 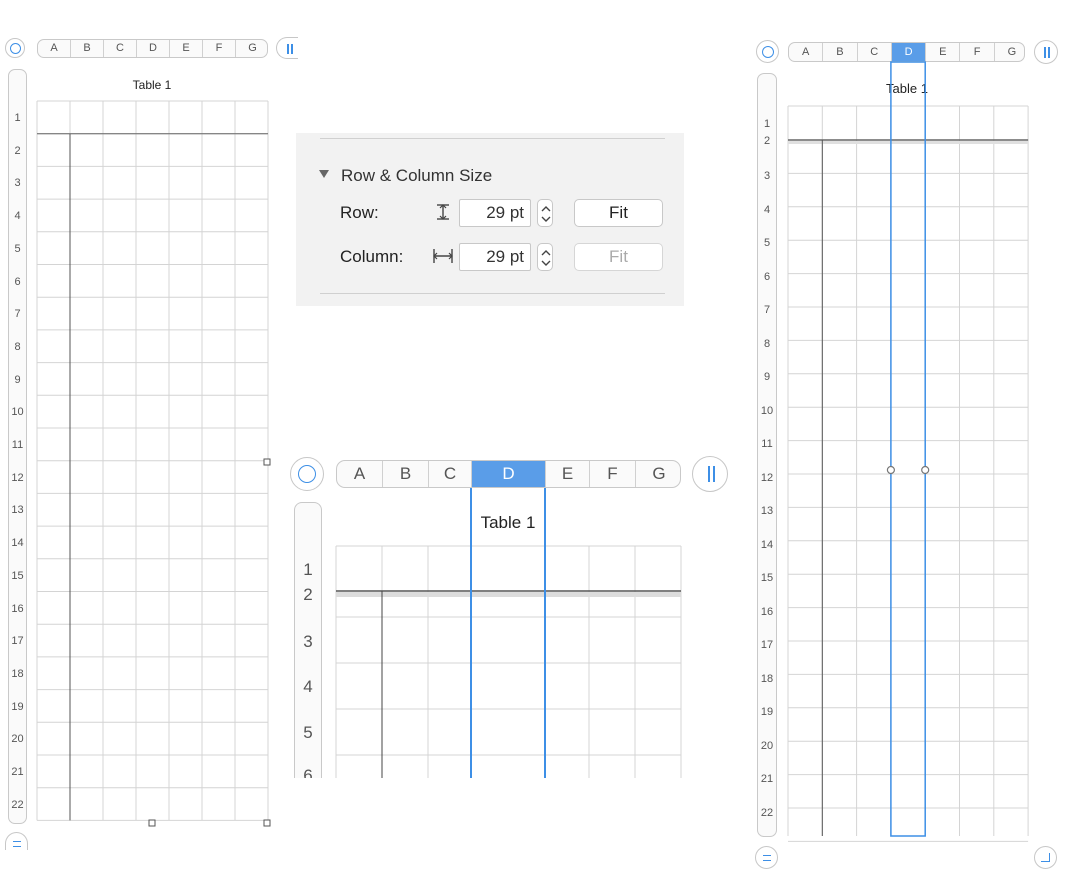 I want to click on corner-resize-icon, so click(x=1045, y=857).